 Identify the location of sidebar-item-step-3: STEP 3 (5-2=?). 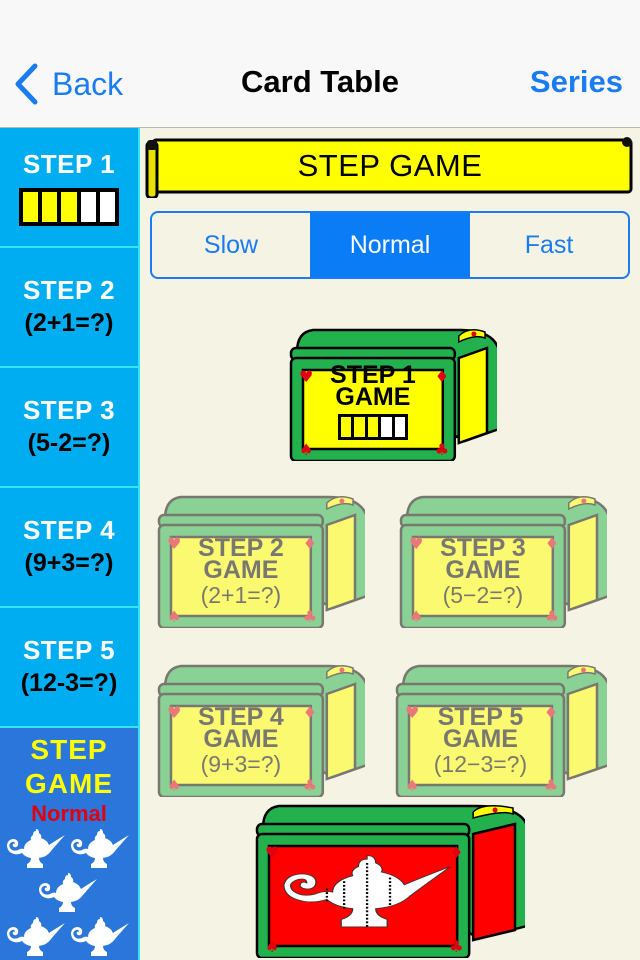
(69, 428).